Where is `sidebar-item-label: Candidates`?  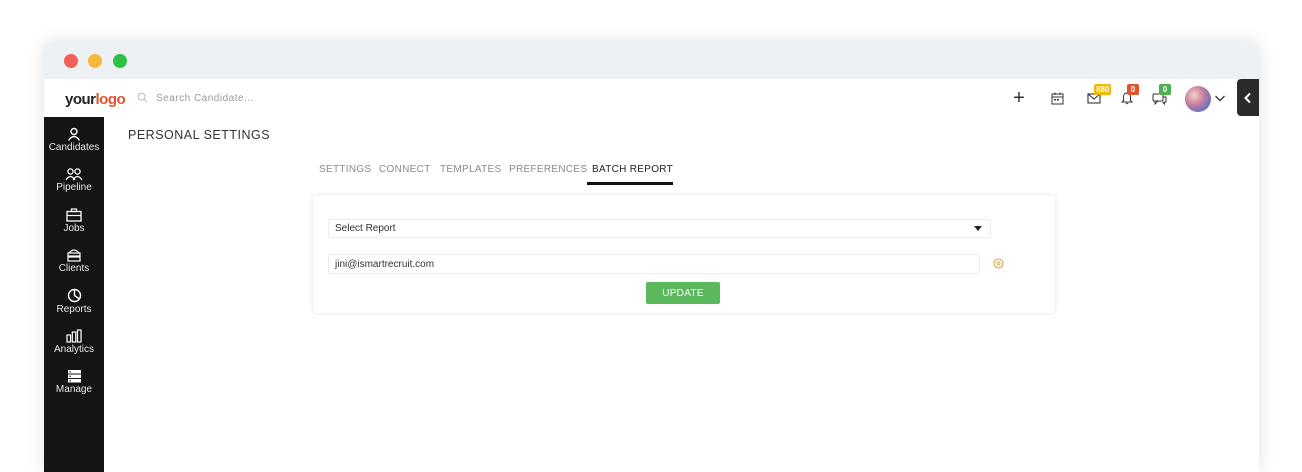 sidebar-item-label: Candidates is located at coordinates (74, 147).